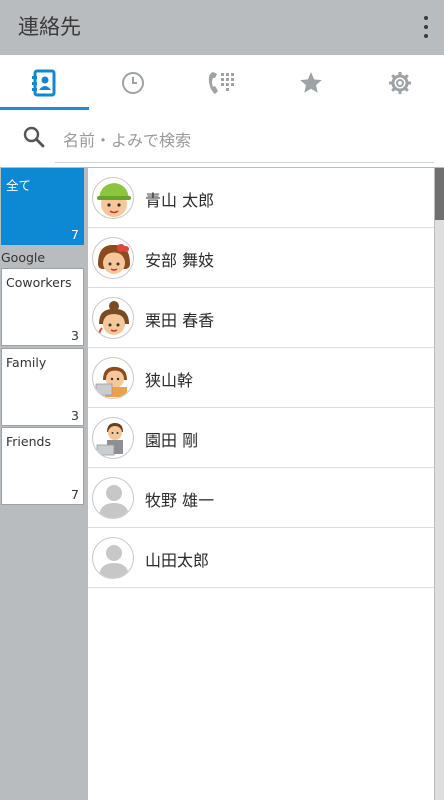 Image resolution: width=444 pixels, height=800 pixels. Describe the element at coordinates (42, 206) in the screenshot. I see `group-all: 全て 7` at that location.